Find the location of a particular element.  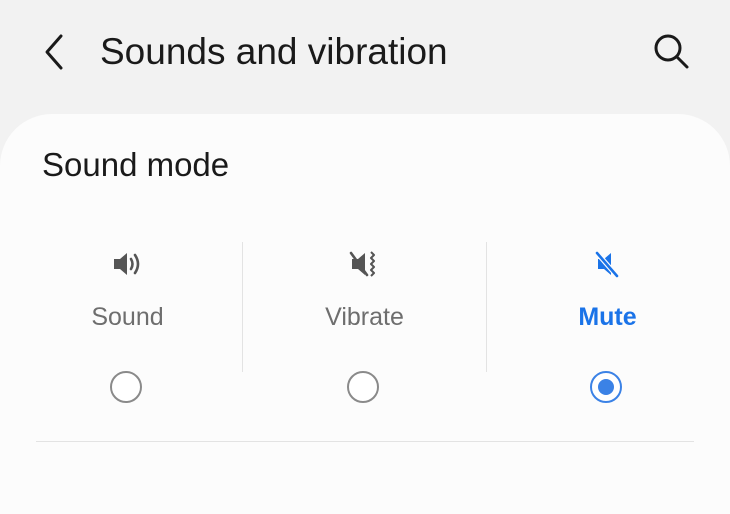

sound-radio is located at coordinates (125, 387).